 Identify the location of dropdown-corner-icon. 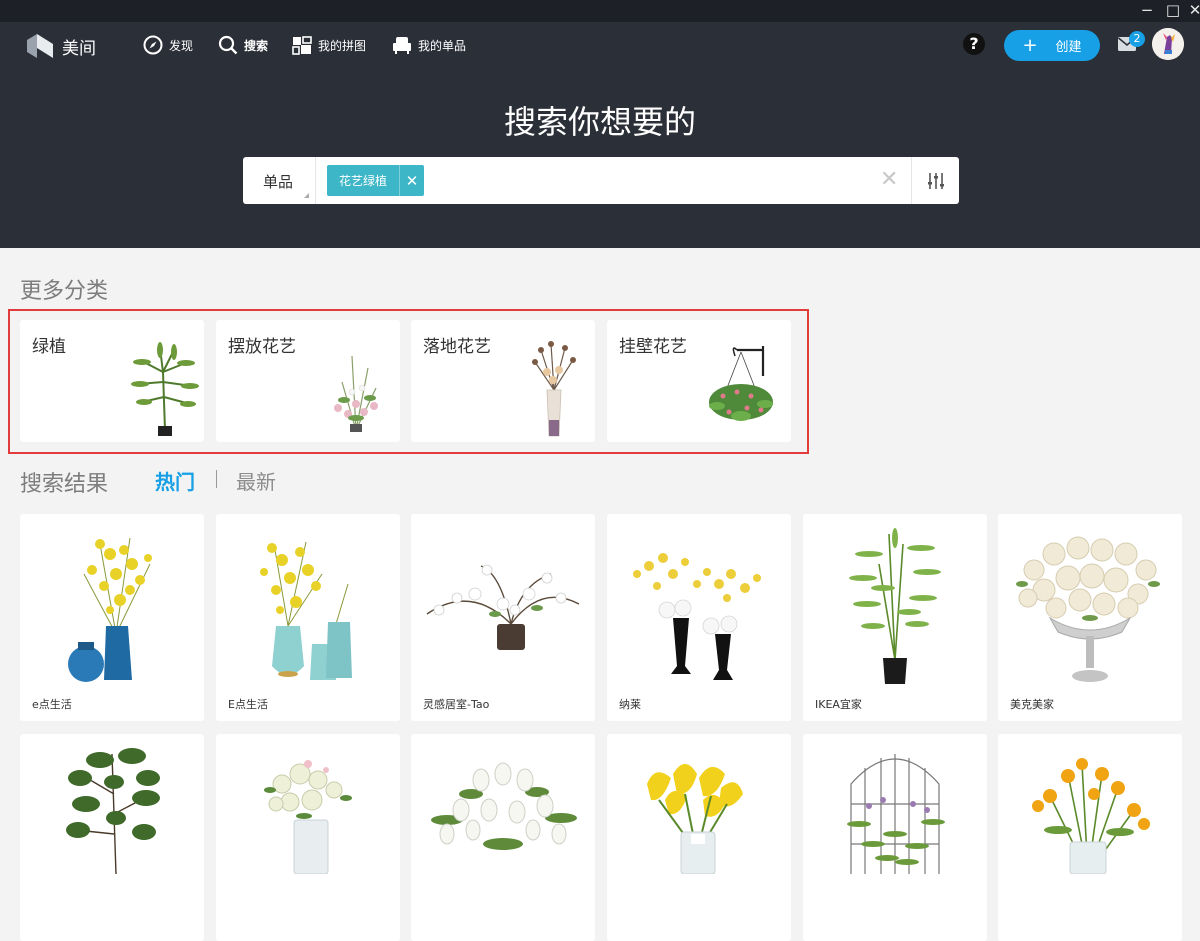
(306, 195).